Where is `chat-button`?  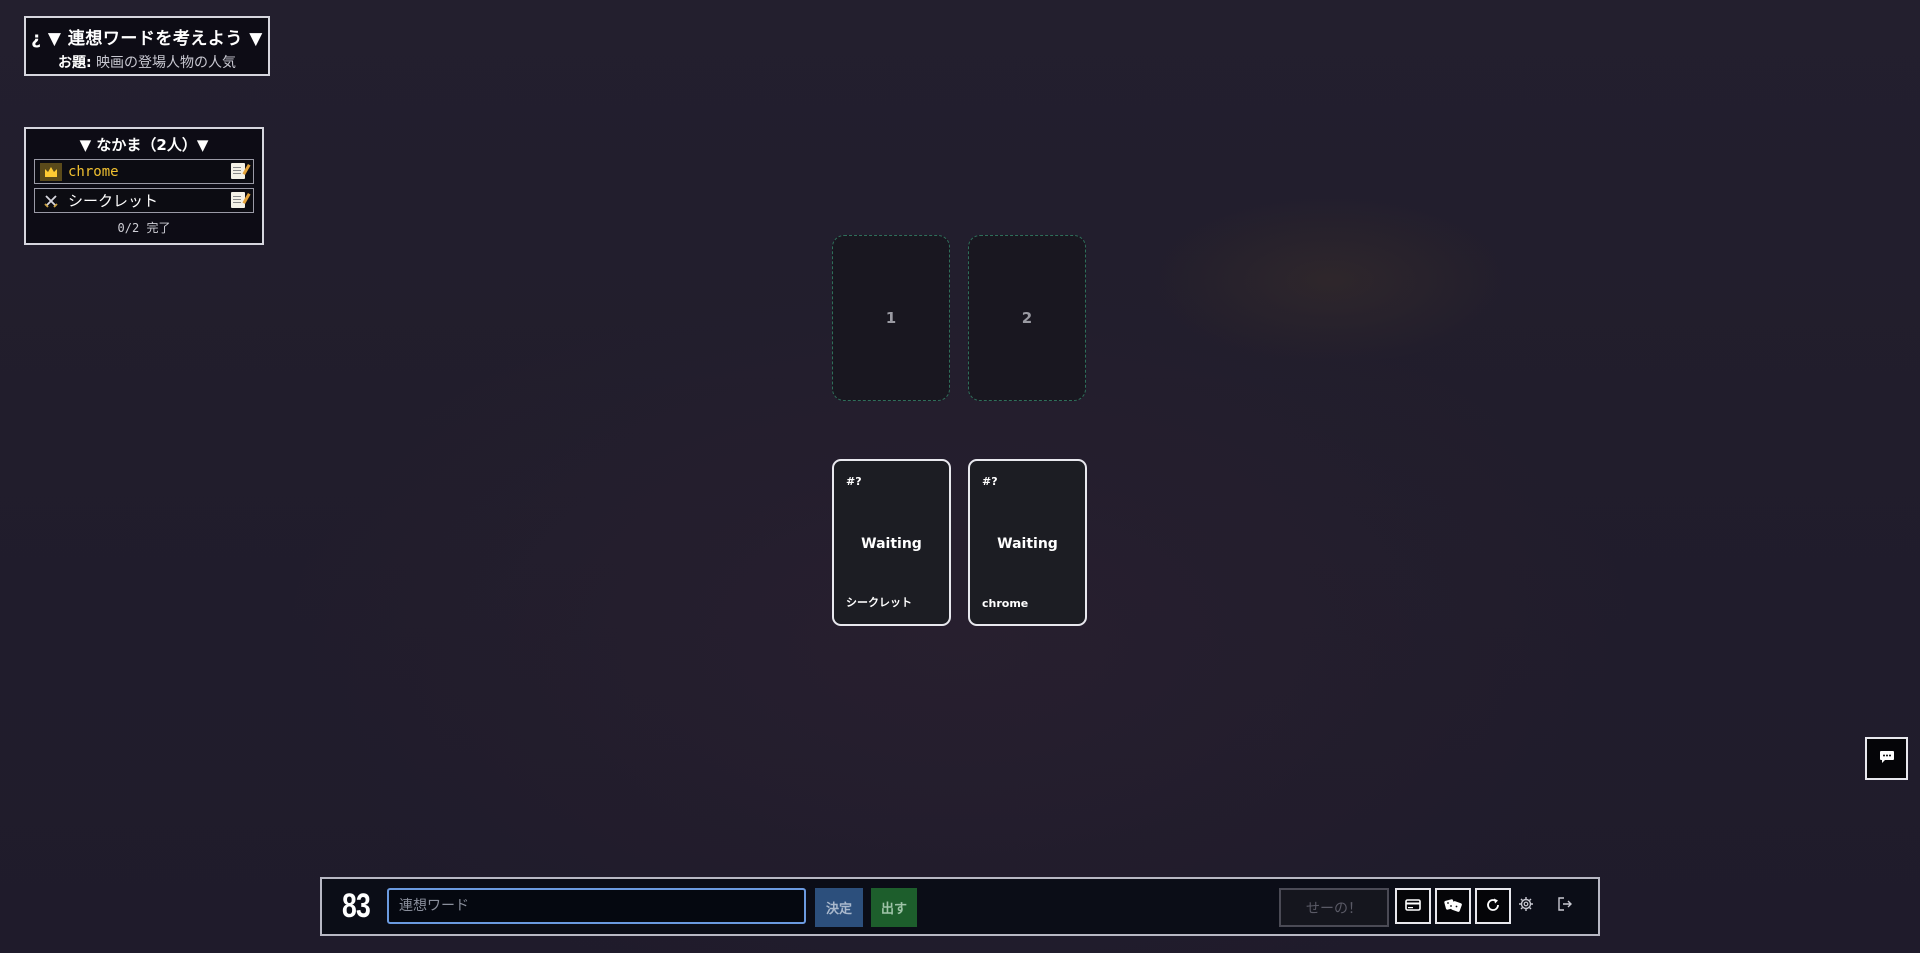 chat-button is located at coordinates (1886, 758).